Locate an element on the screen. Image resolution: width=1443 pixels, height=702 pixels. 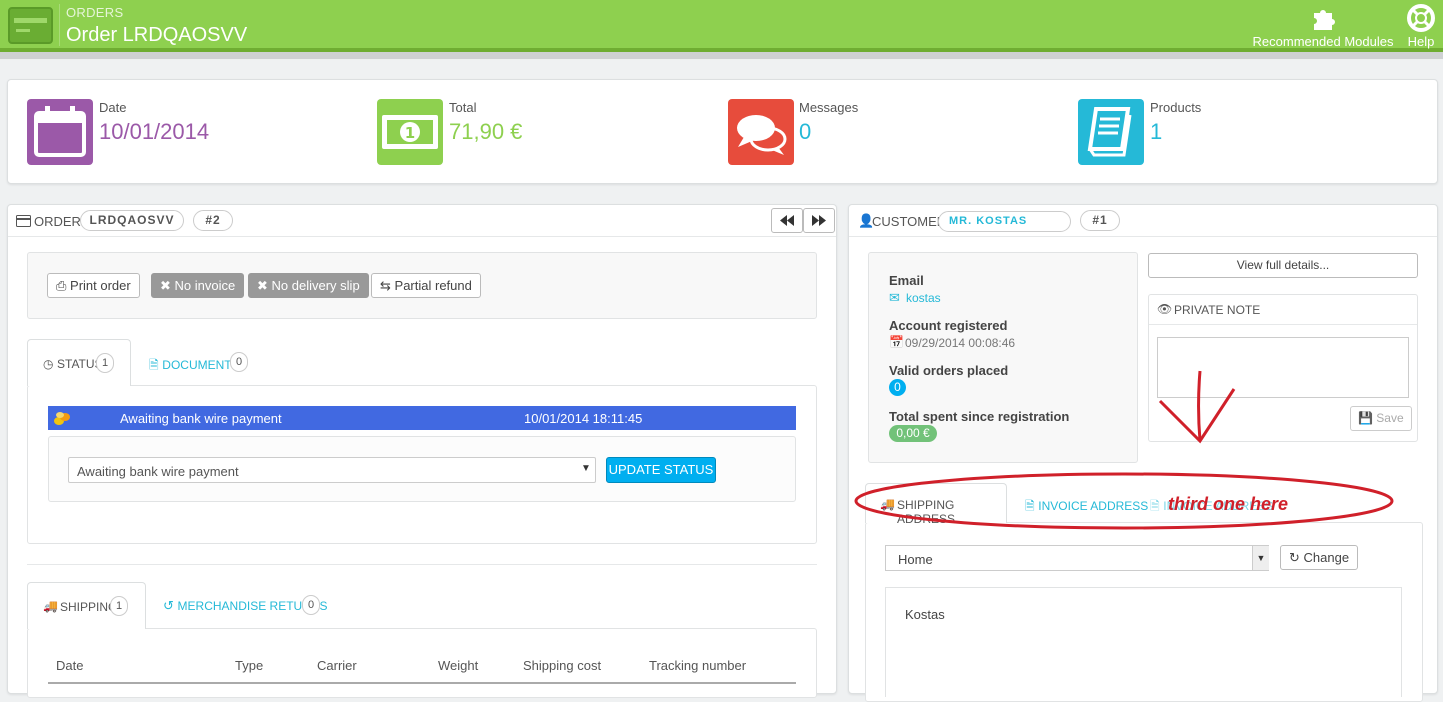
recommended-modules-label: Recommended Modules is located at coordinates (1323, 41).